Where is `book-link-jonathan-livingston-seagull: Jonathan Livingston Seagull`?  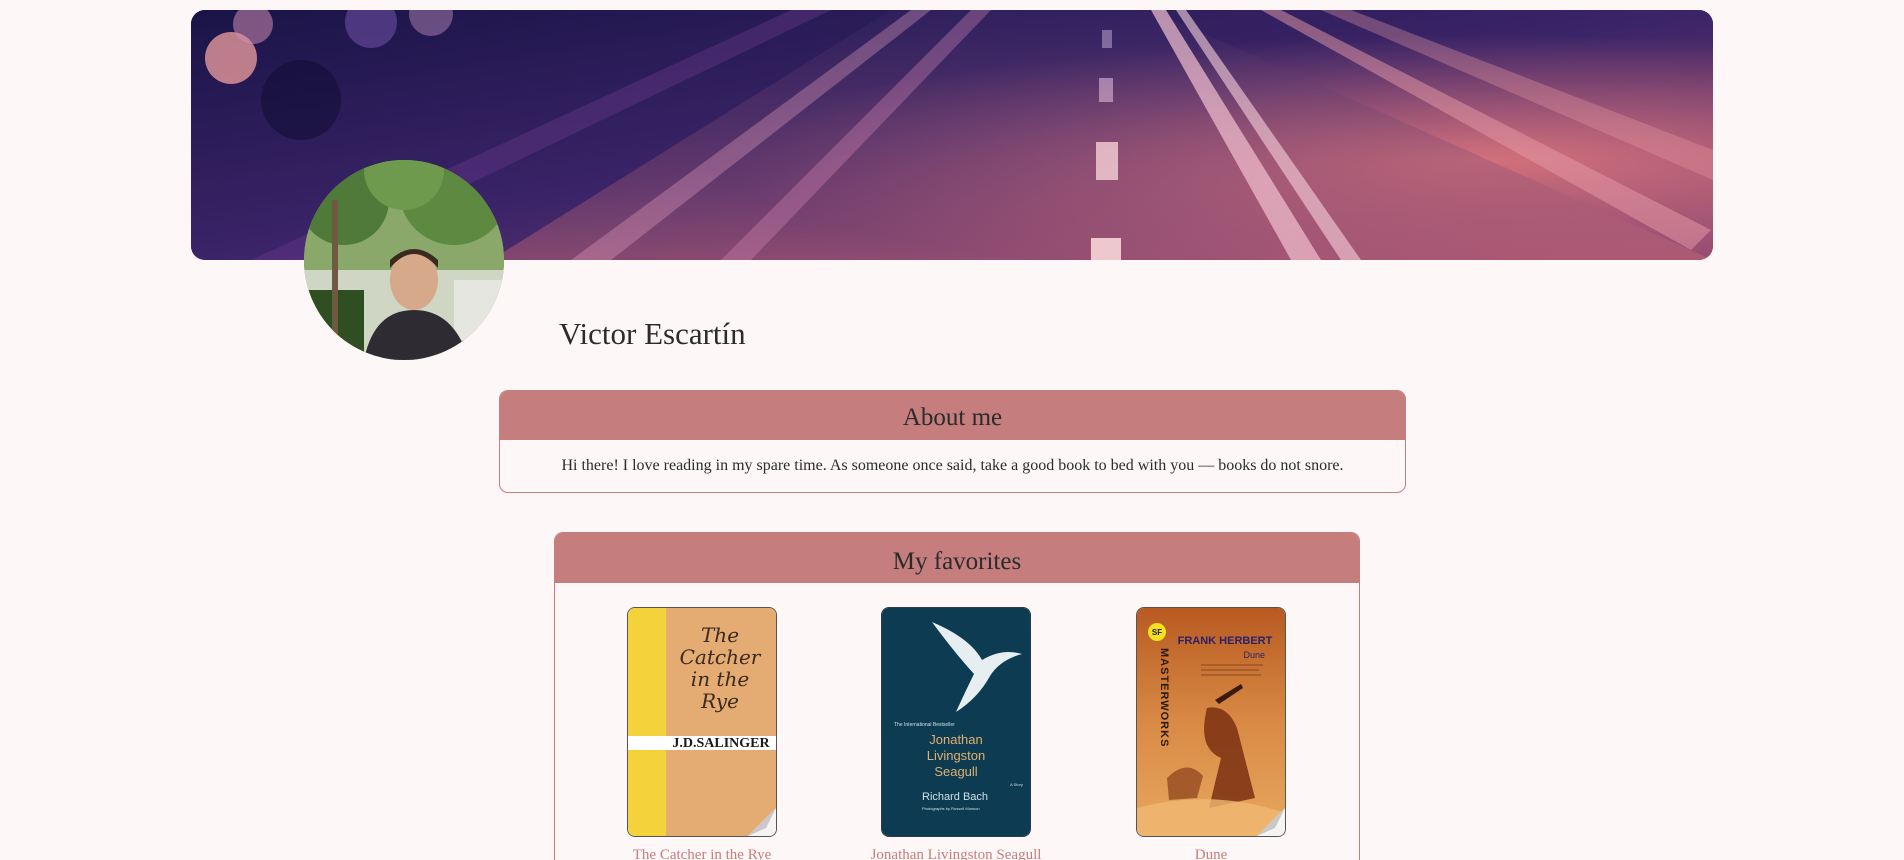 book-link-jonathan-livingston-seagull: Jonathan Livingston Seagull is located at coordinates (956, 853).